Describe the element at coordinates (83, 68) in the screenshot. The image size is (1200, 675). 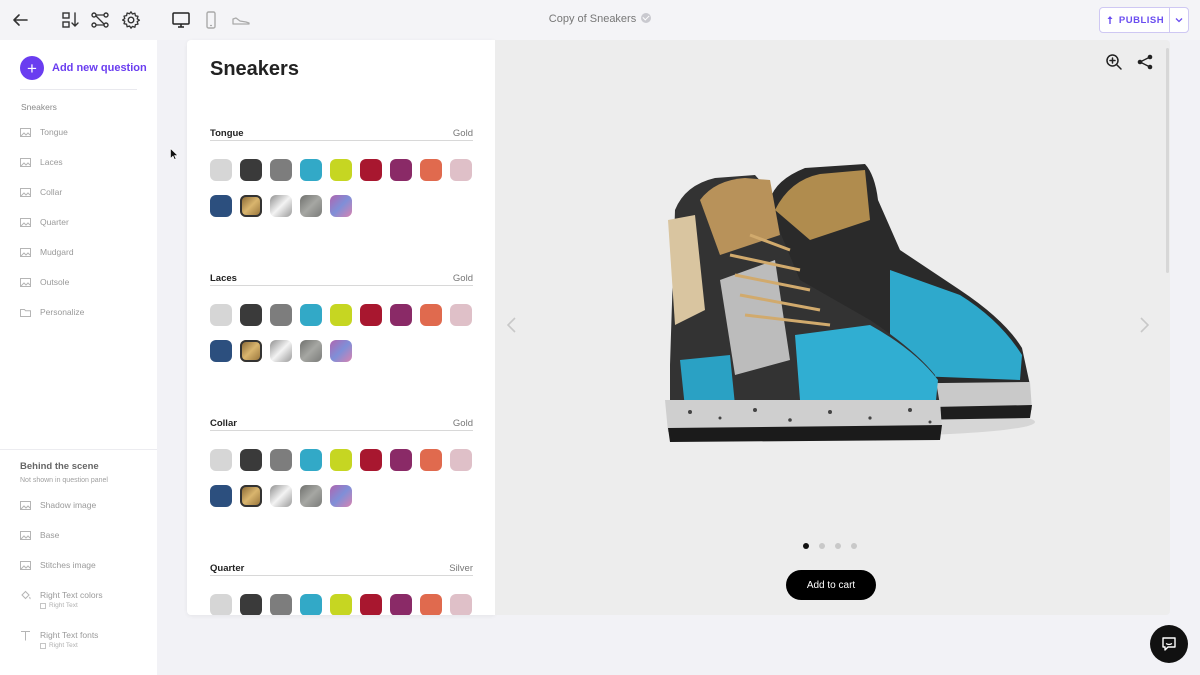
I see `add-question-button: + Add new question` at that location.